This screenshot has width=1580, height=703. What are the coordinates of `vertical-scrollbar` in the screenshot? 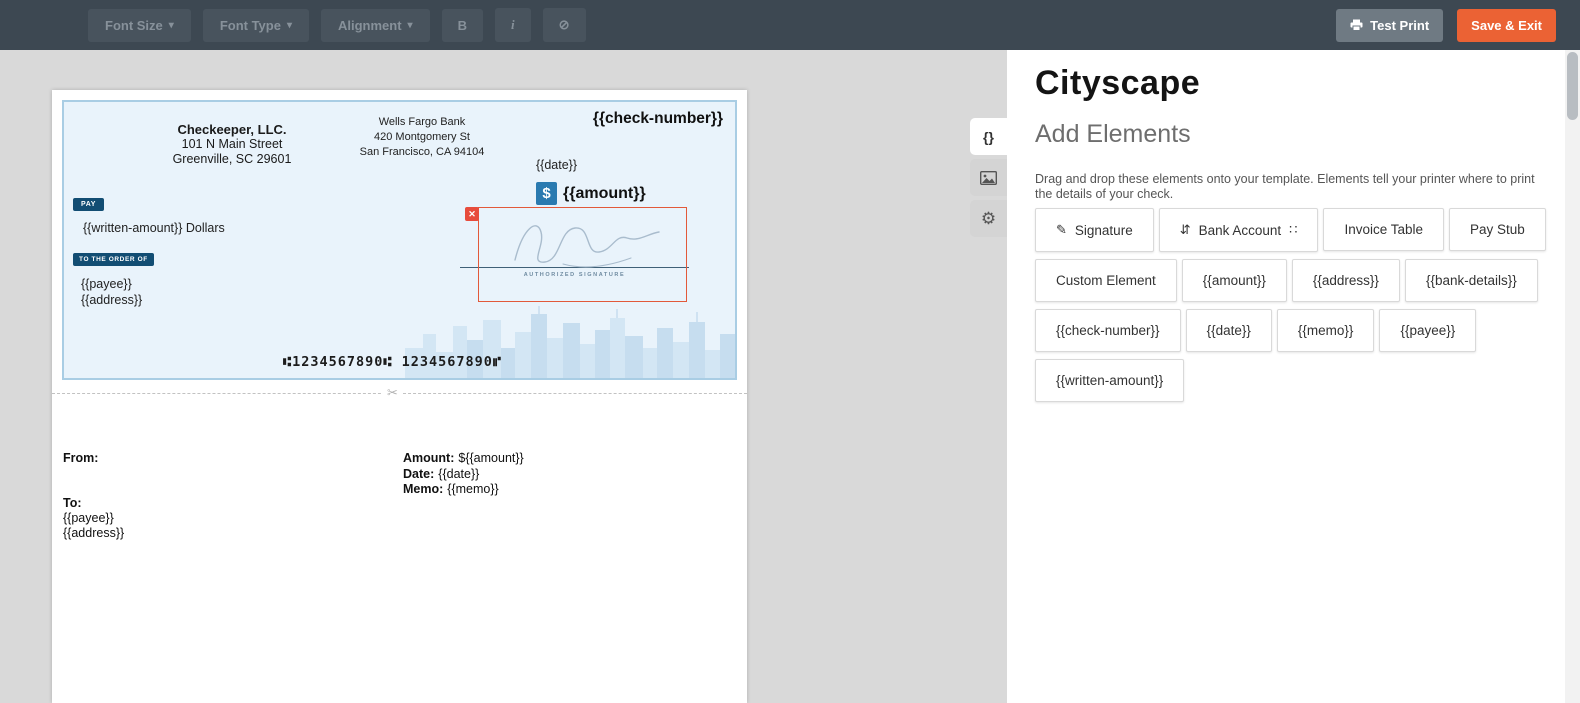 It's located at (1572, 376).